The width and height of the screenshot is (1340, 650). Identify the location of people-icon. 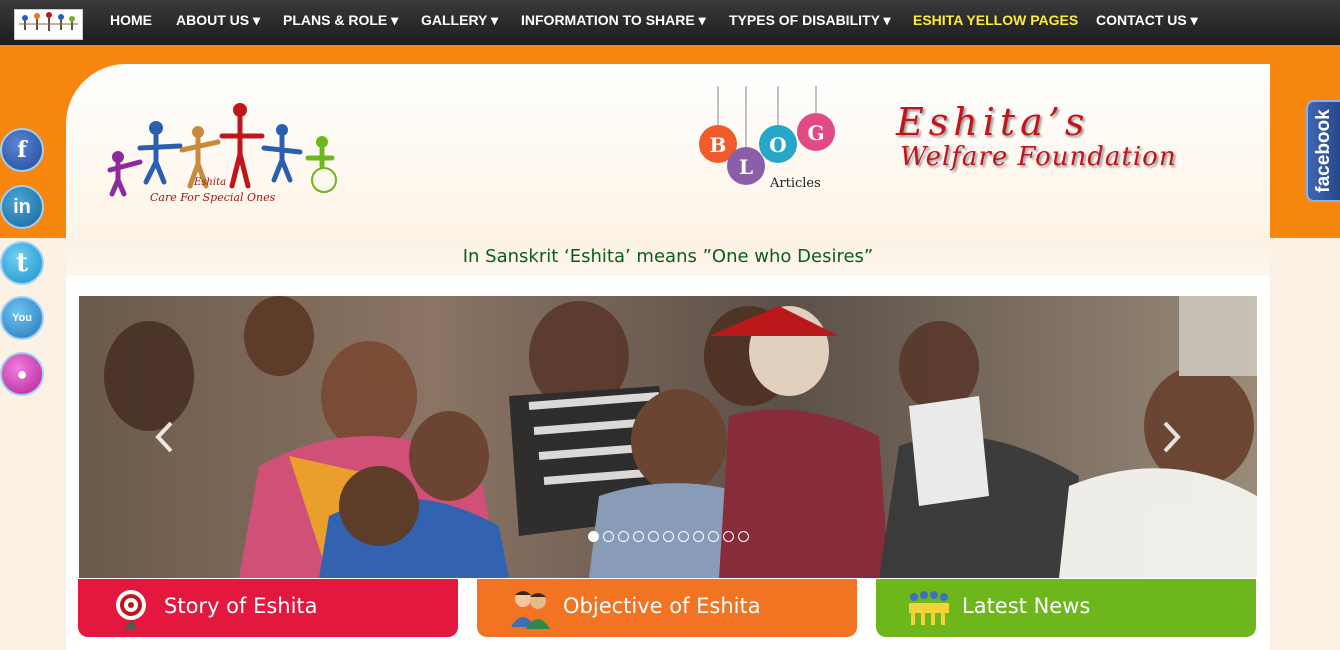
(530, 610).